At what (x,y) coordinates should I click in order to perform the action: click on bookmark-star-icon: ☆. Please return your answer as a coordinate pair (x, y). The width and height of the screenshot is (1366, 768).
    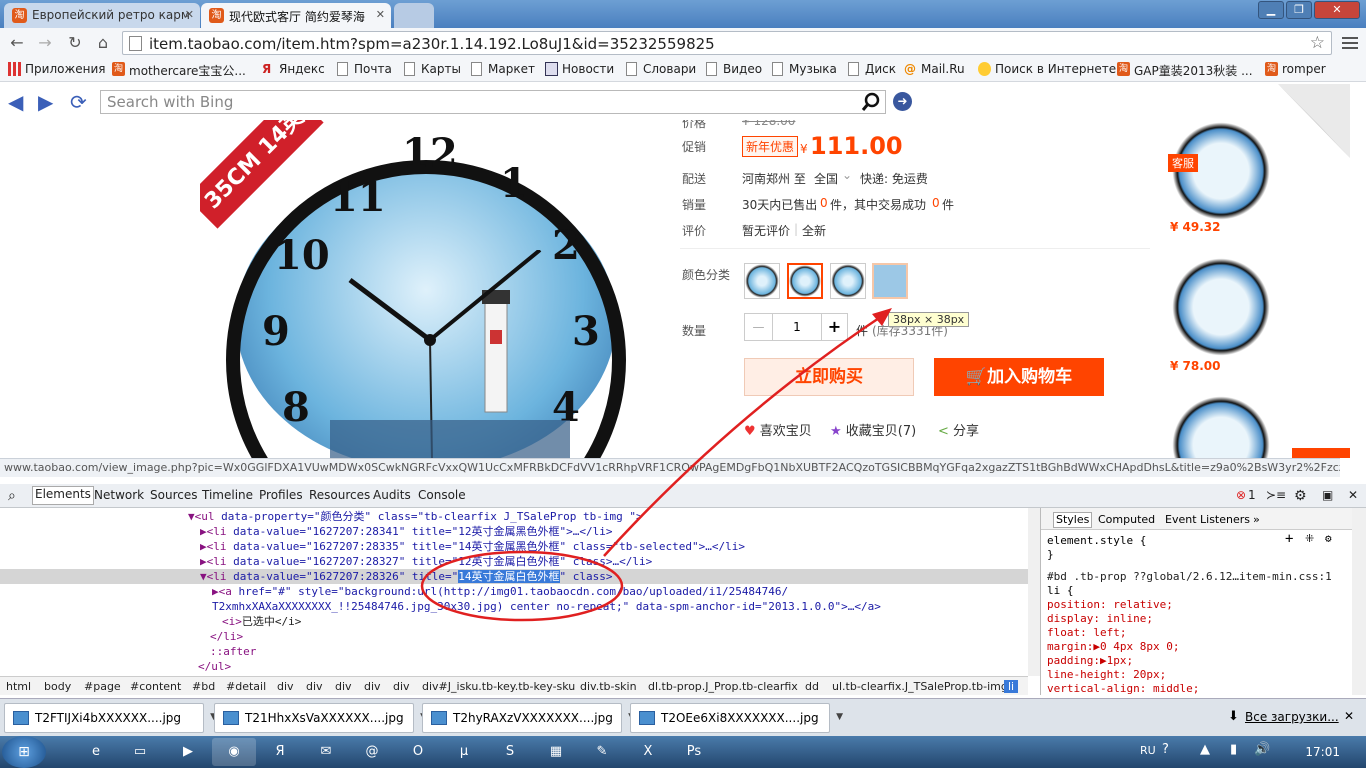
    Looking at the image, I should click on (1317, 43).